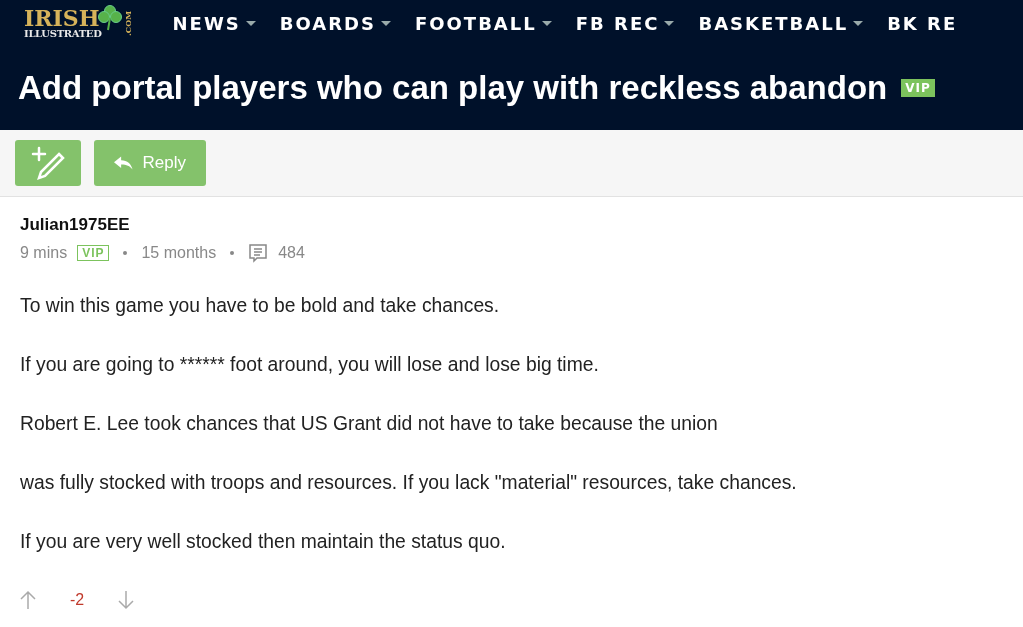 This screenshot has height=627, width=1023. Describe the element at coordinates (781, 23) in the screenshot. I see `nav-link: BASKETBALL` at that location.